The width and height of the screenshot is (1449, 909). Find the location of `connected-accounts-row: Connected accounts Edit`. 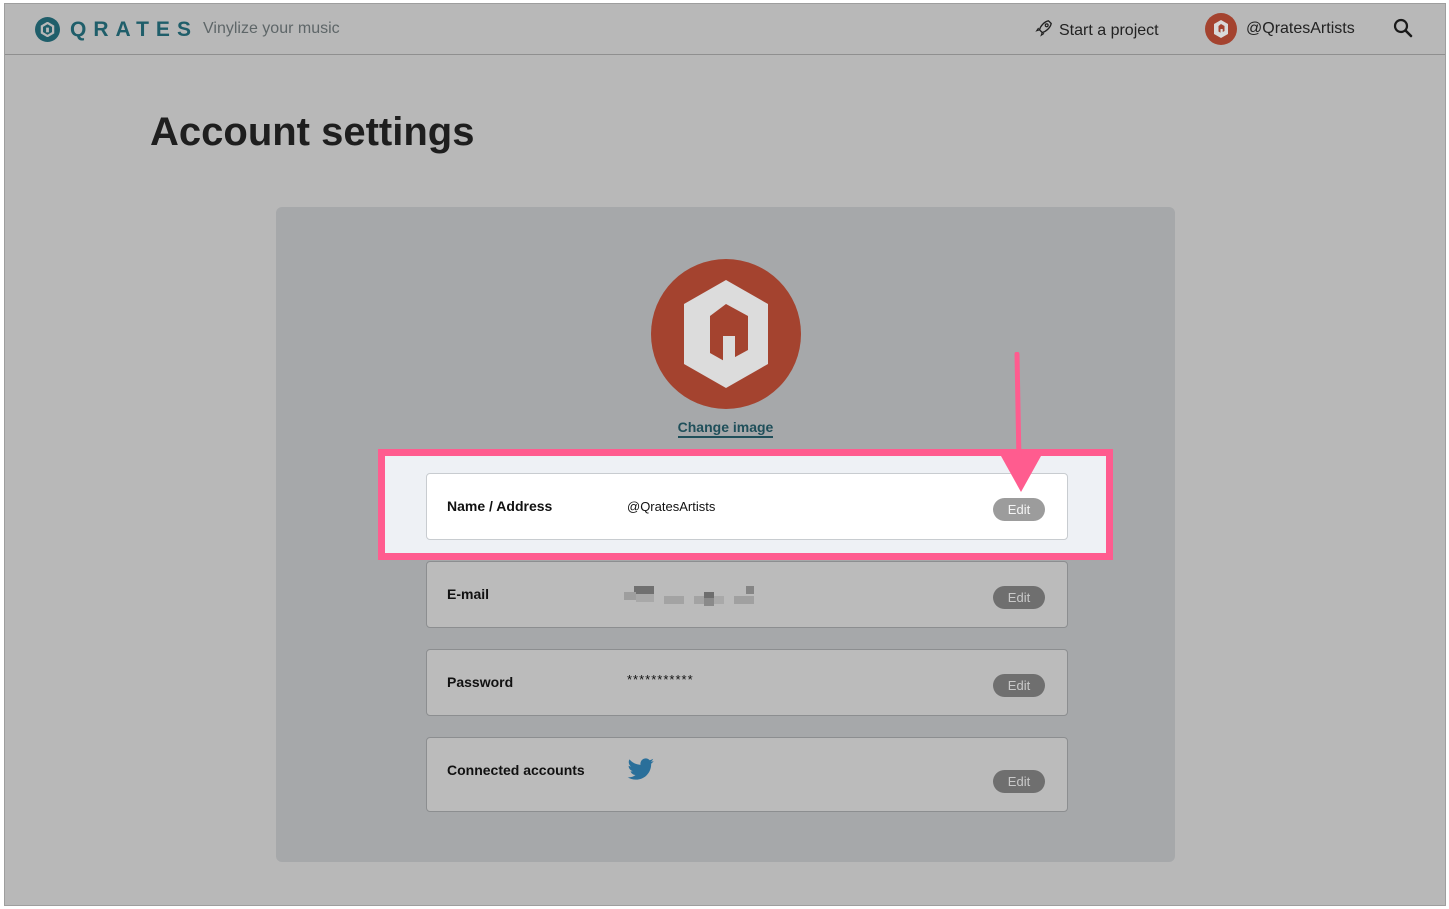

connected-accounts-row: Connected accounts Edit is located at coordinates (747, 774).